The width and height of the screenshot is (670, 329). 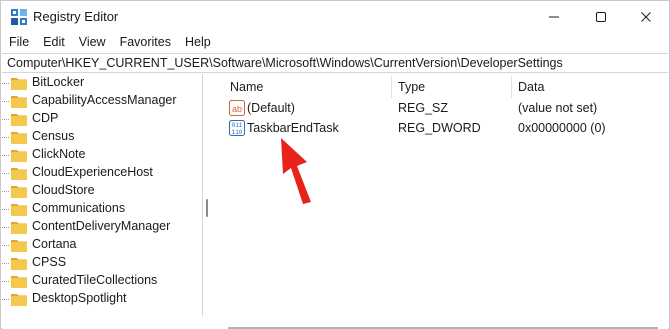 What do you see at coordinates (102, 83) in the screenshot?
I see `tree-item-bitlocker: BitLocker` at bounding box center [102, 83].